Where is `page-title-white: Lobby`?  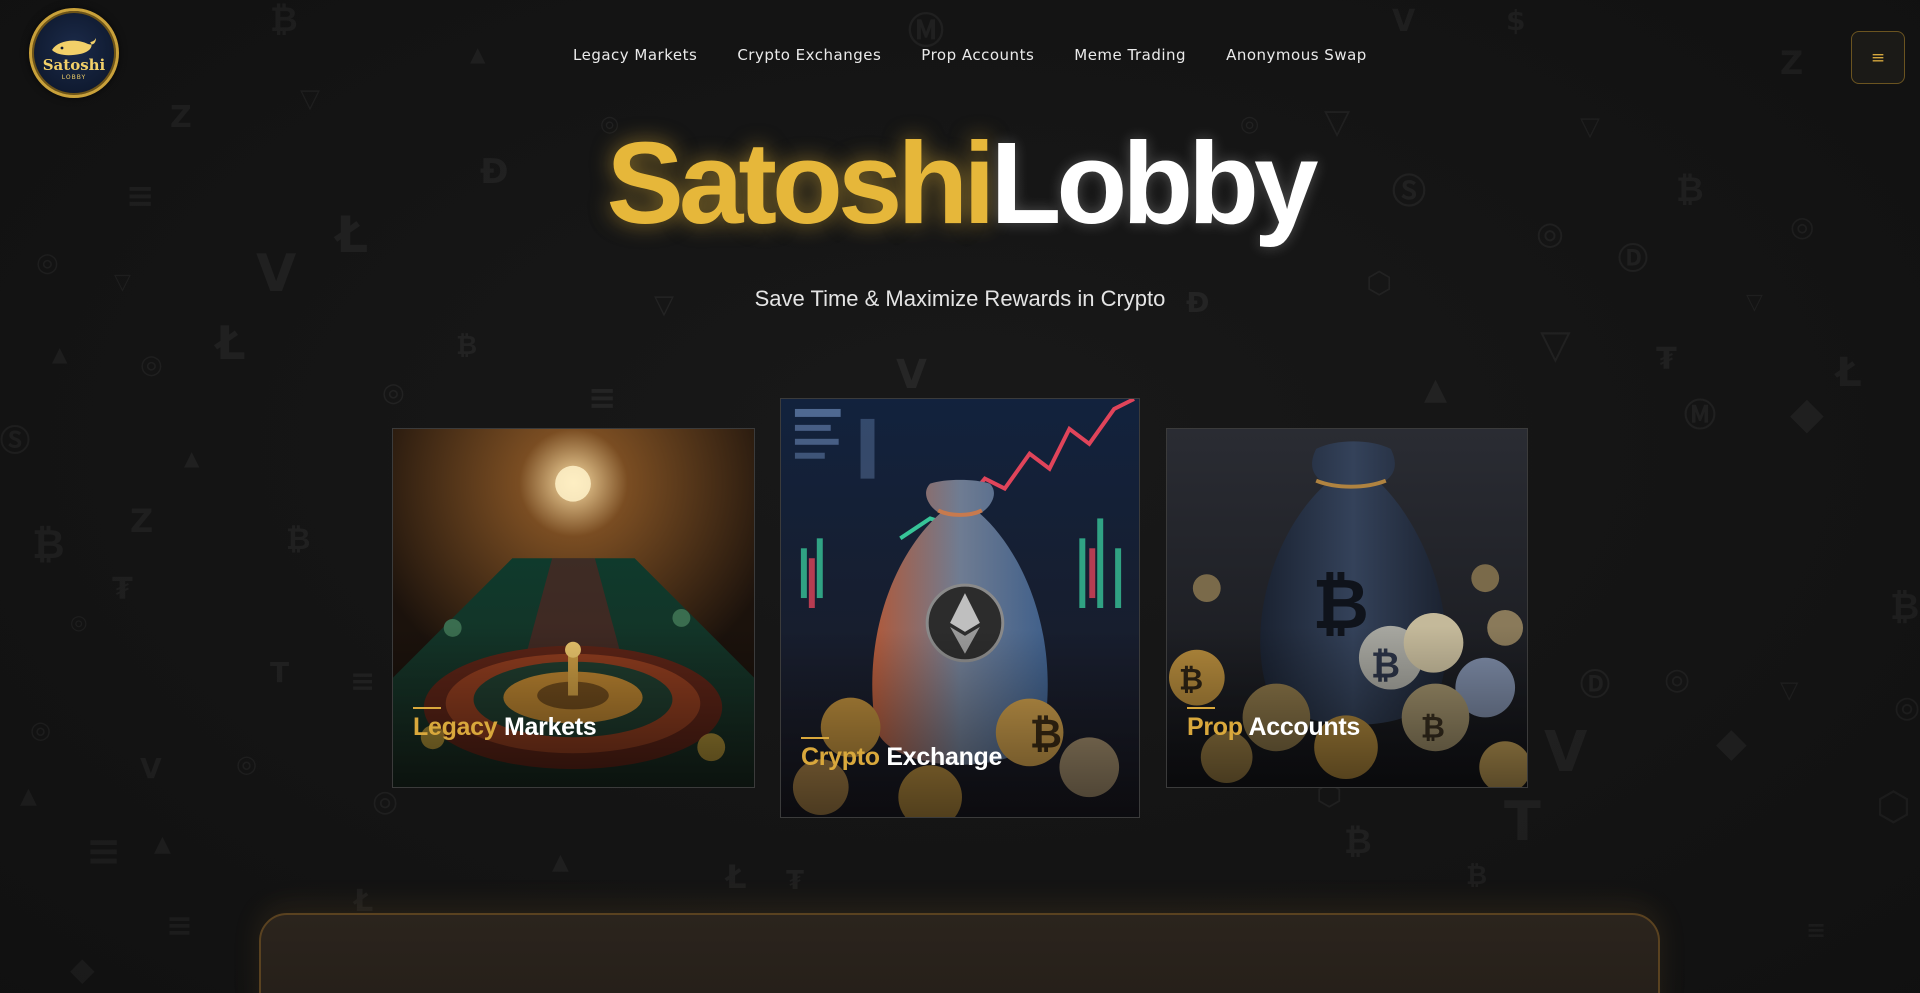
page-title-white: Lobby is located at coordinates (1154, 183).